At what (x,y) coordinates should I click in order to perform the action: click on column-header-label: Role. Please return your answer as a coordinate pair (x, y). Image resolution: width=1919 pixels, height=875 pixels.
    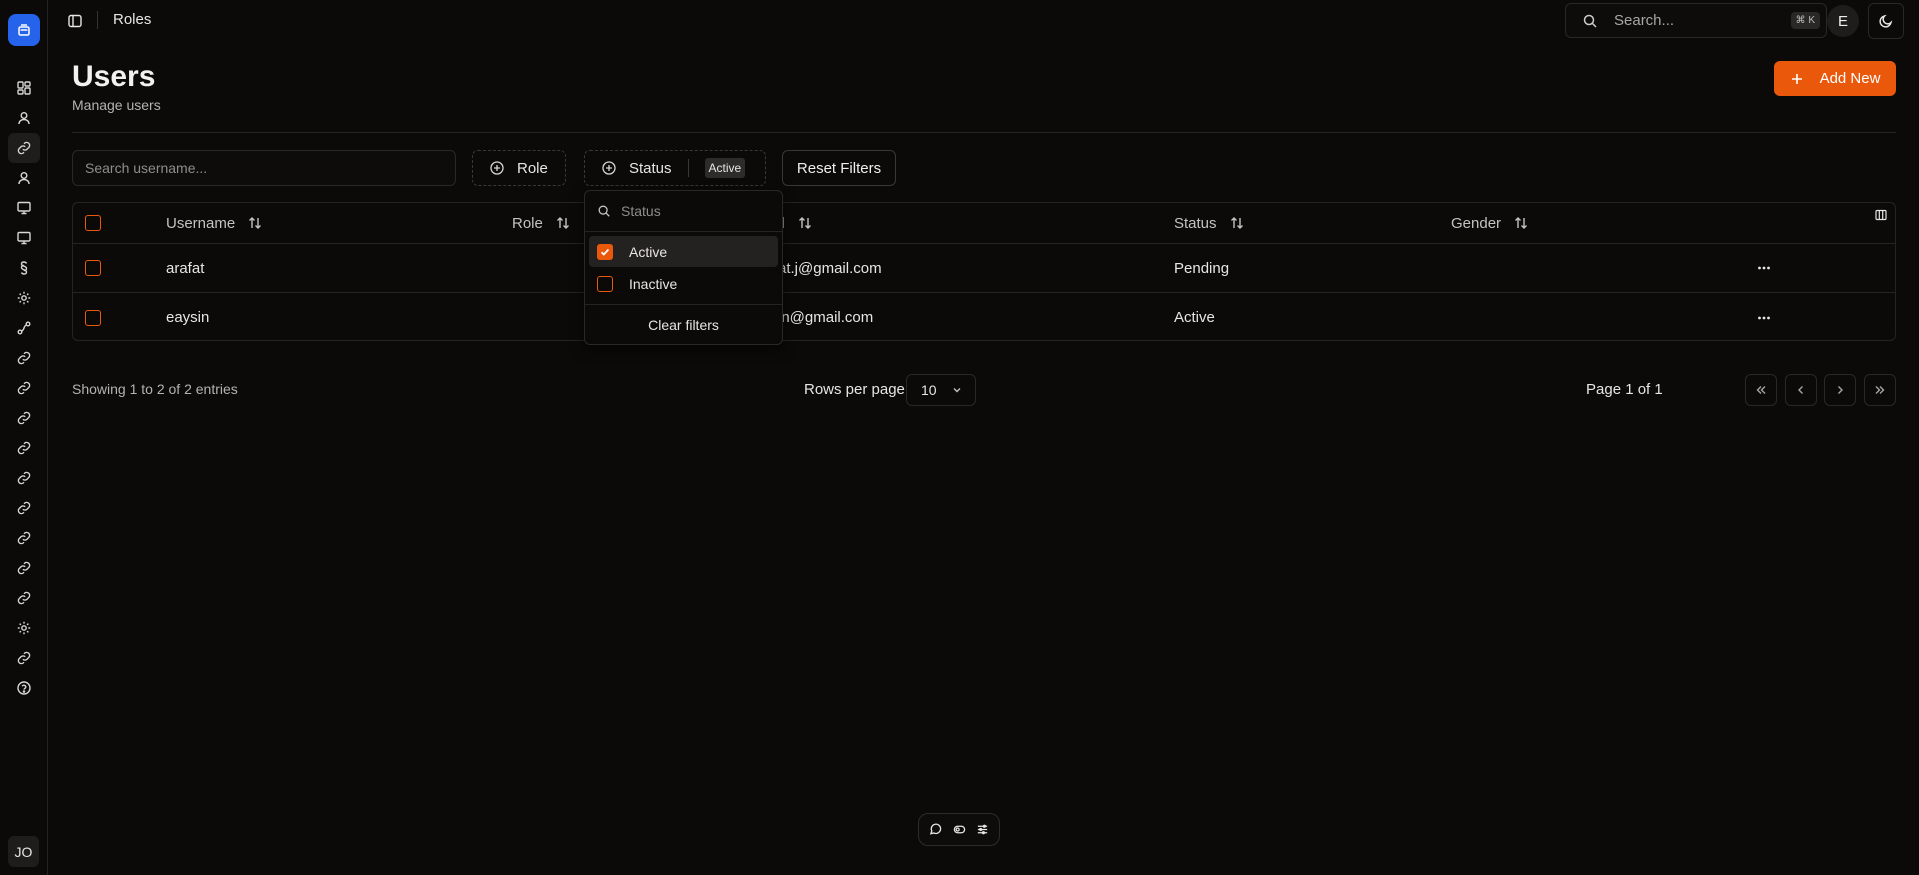
    Looking at the image, I should click on (527, 223).